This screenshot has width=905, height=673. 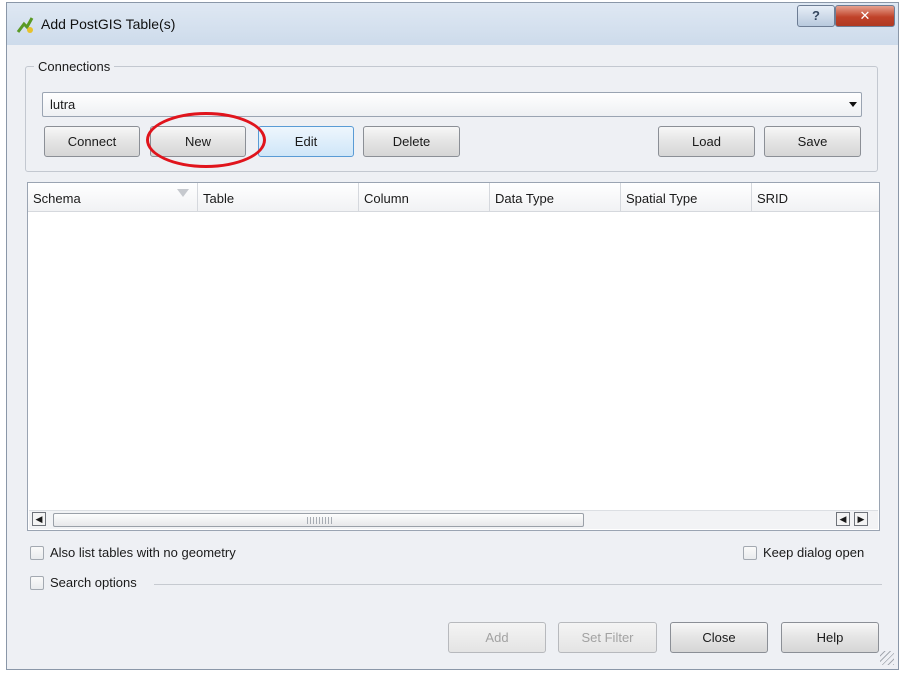 What do you see at coordinates (25, 25) in the screenshot?
I see `qgis-logo-icon` at bounding box center [25, 25].